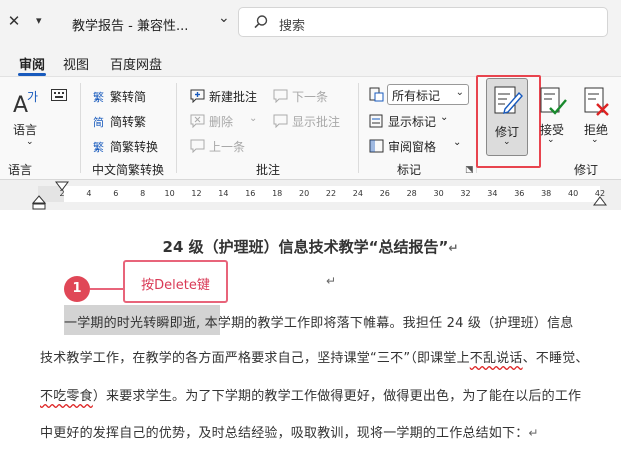  I want to click on instruction-callout: 按Delete键, so click(175, 281).